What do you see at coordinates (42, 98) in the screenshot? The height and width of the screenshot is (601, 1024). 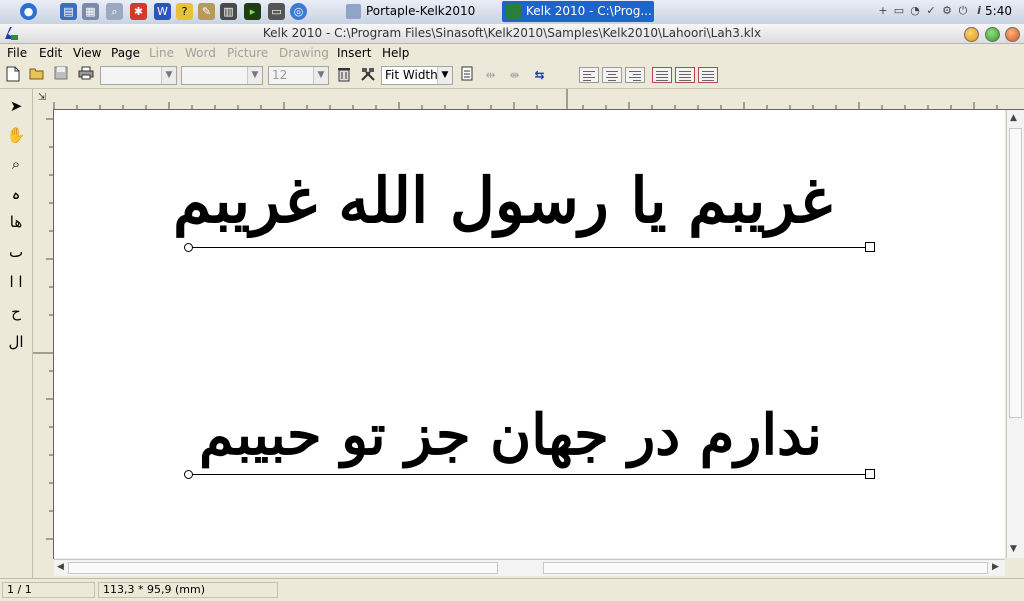 I see `ruler-corner-icon: ⇲` at bounding box center [42, 98].